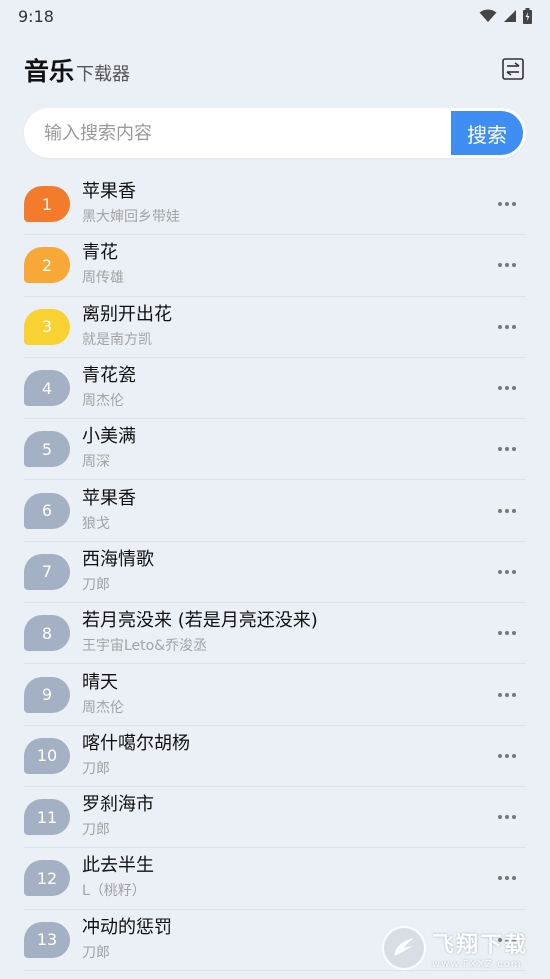 The width and height of the screenshot is (550, 979). What do you see at coordinates (47, 510) in the screenshot?
I see `rank-badge: 6` at bounding box center [47, 510].